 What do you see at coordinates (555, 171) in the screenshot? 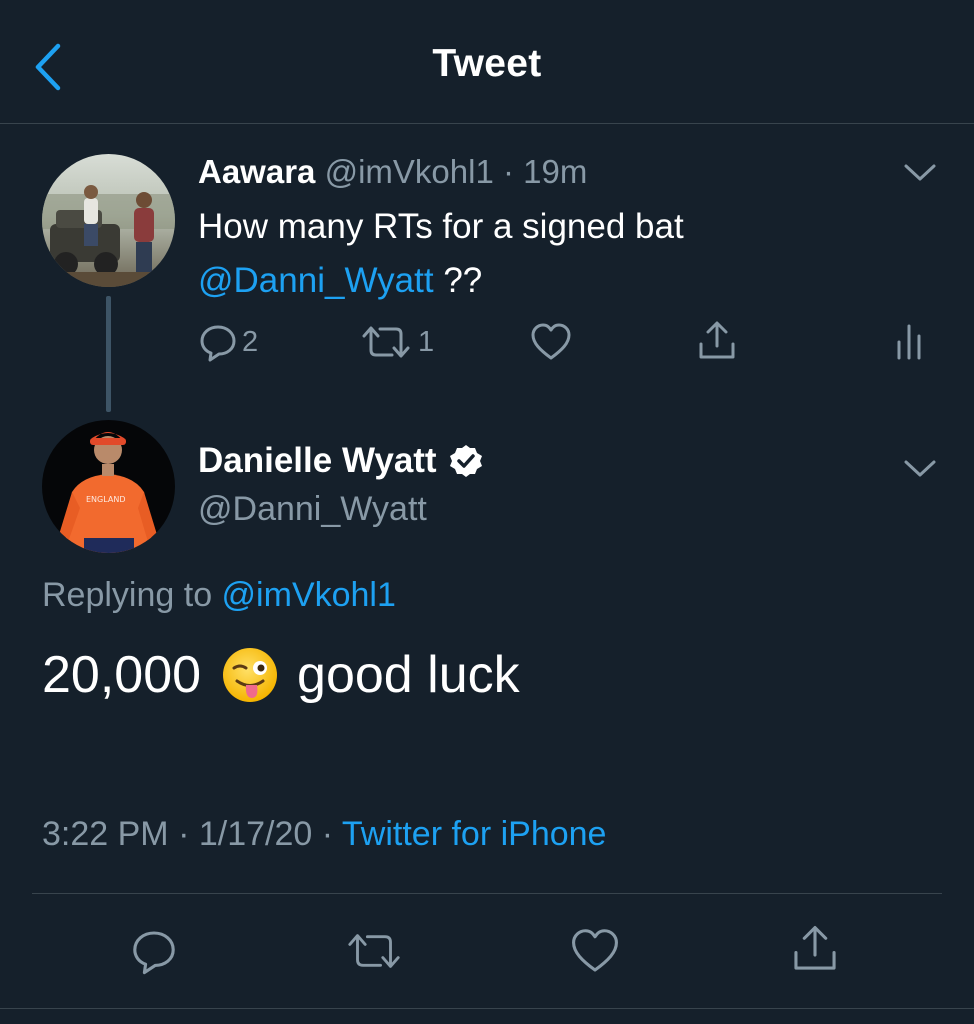
I see `tweet-time: 19m` at bounding box center [555, 171].